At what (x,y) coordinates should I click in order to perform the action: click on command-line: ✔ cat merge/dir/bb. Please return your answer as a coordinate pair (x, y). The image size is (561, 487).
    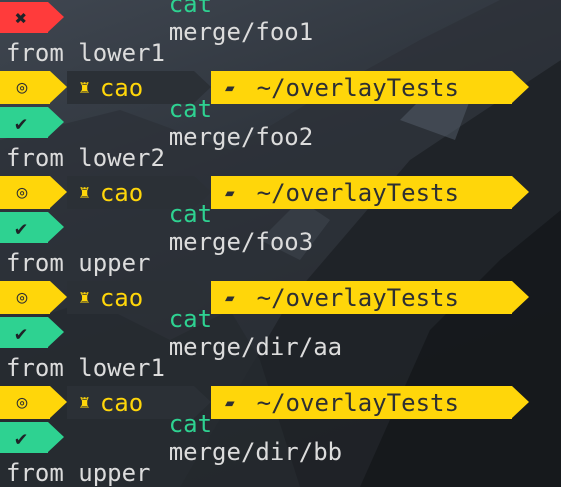
    Looking at the image, I should click on (171, 438).